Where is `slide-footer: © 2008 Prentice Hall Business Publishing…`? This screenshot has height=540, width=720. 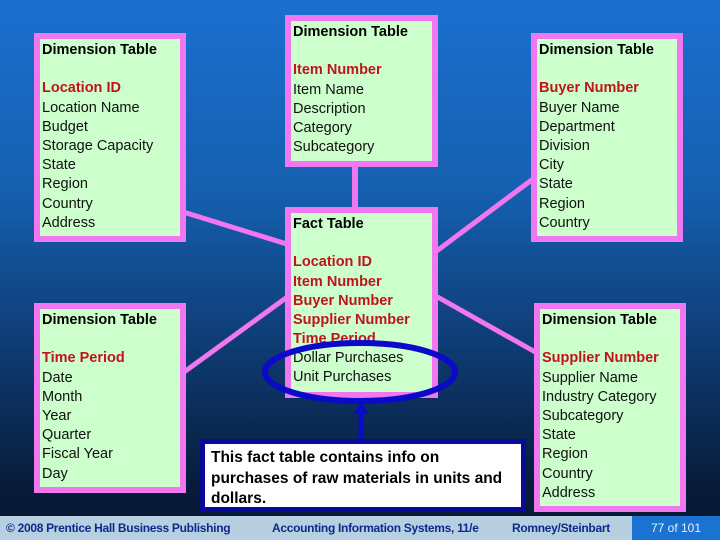 slide-footer: © 2008 Prentice Hall Business Publishing… is located at coordinates (360, 528).